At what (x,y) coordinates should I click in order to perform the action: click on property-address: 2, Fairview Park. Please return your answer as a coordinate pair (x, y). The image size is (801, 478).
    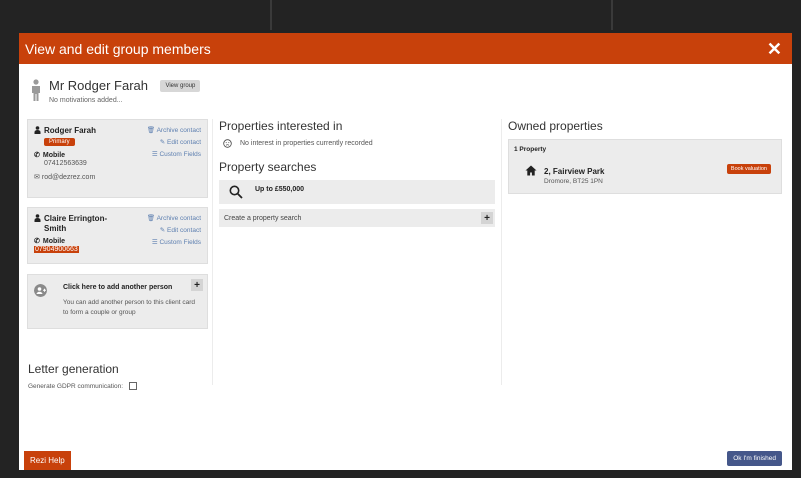
    Looking at the image, I should click on (574, 171).